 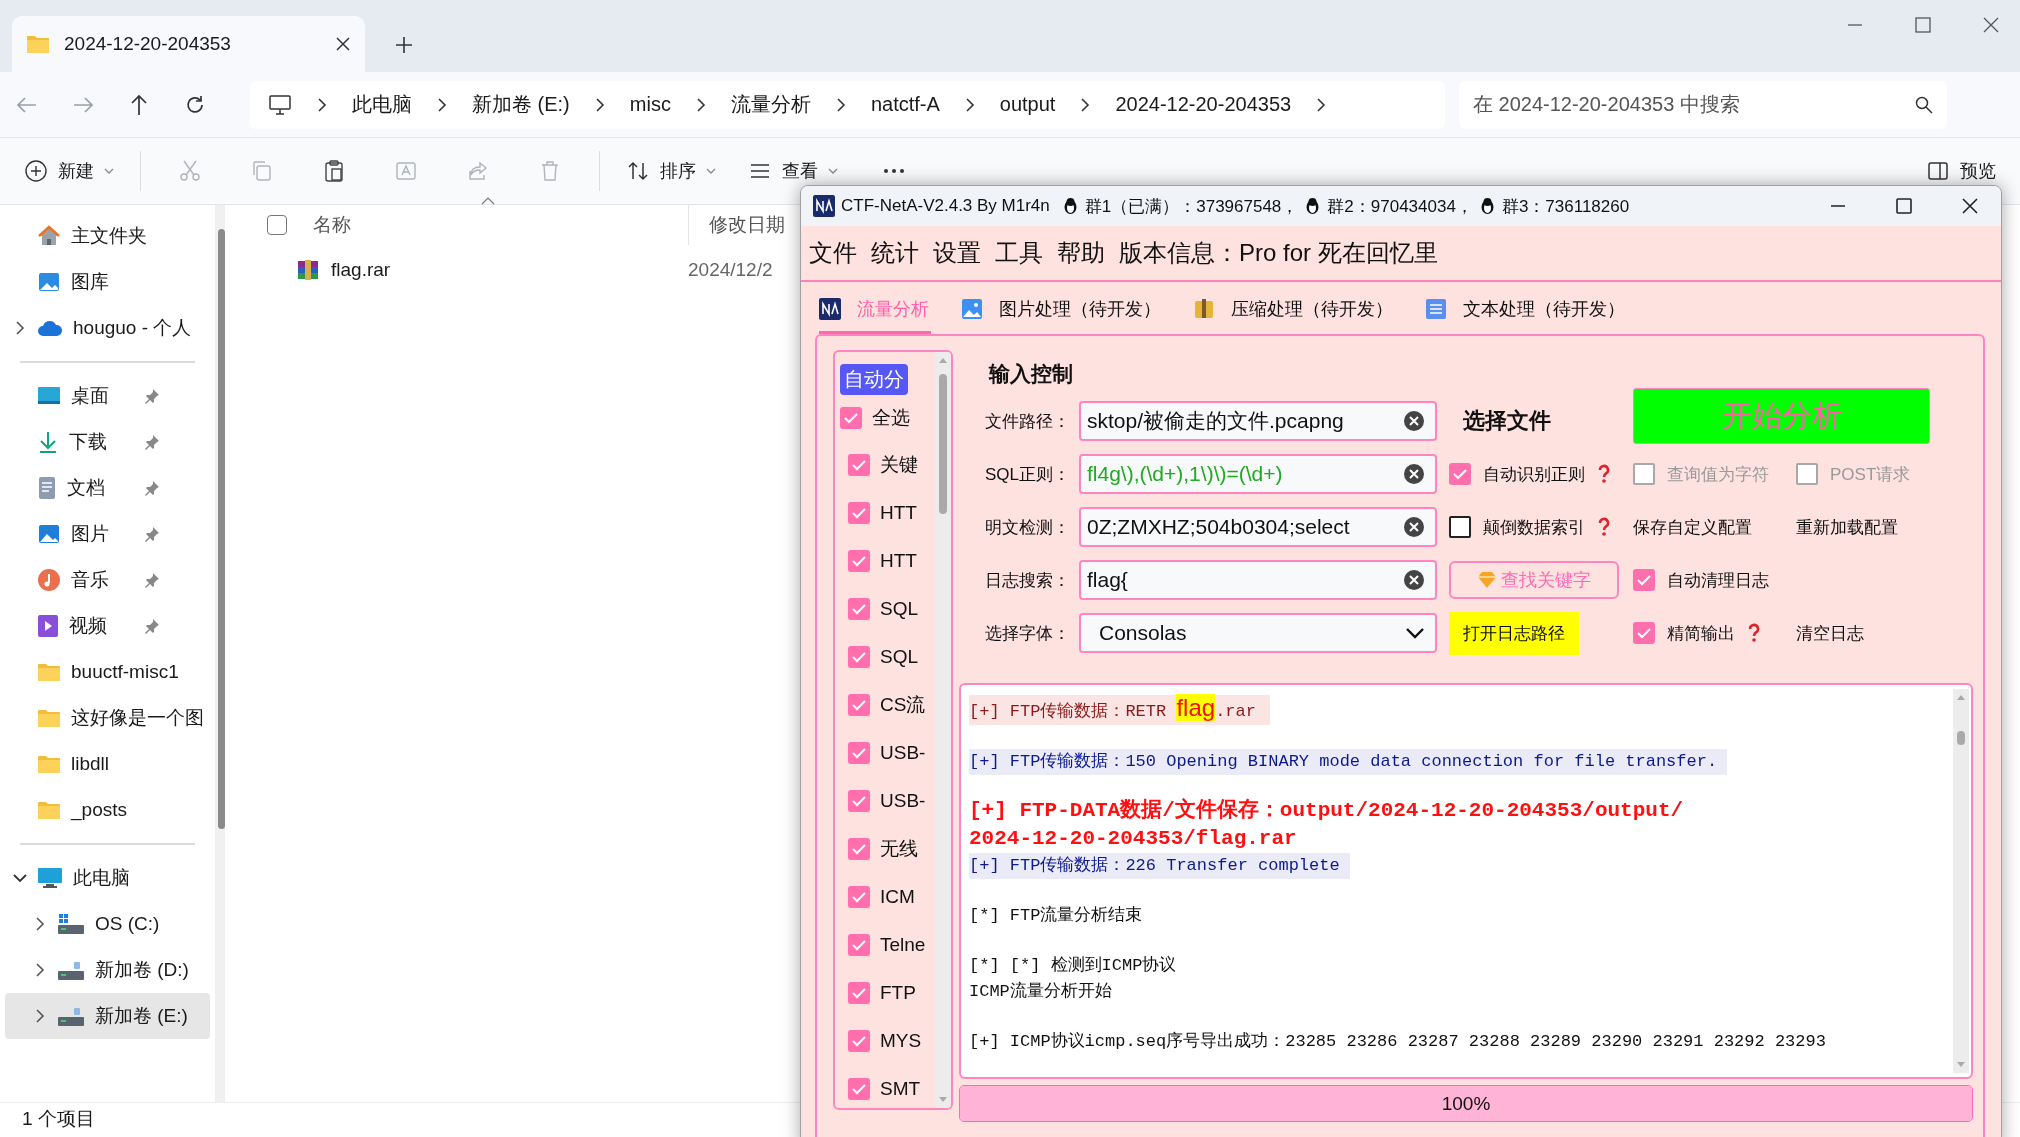 What do you see at coordinates (107, 718) in the screenshot?
I see `nav-item: 这好像是一个图` at bounding box center [107, 718].